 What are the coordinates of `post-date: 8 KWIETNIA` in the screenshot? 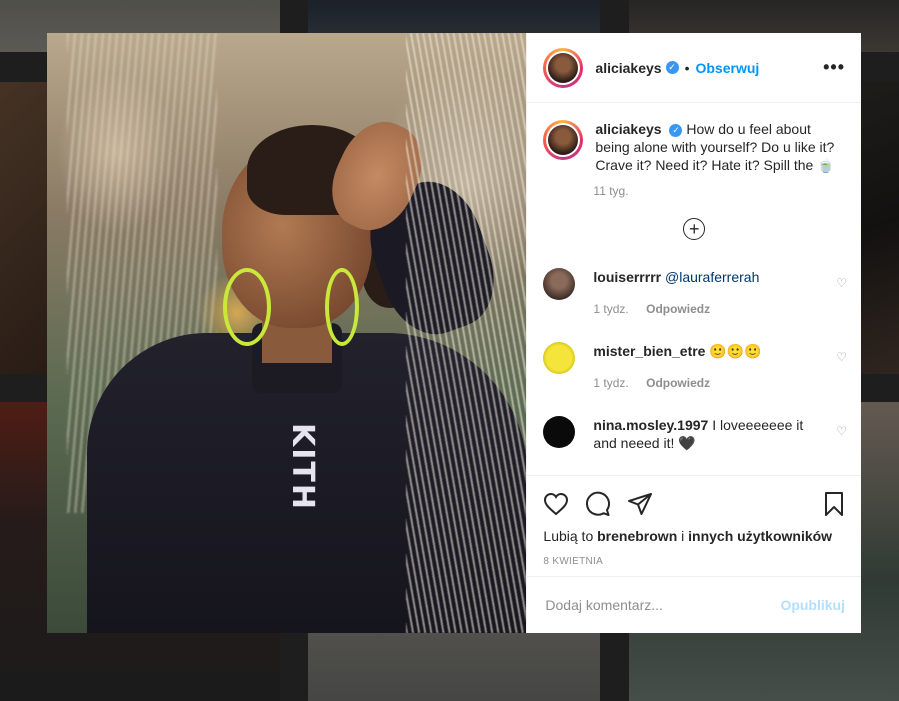 It's located at (694, 561).